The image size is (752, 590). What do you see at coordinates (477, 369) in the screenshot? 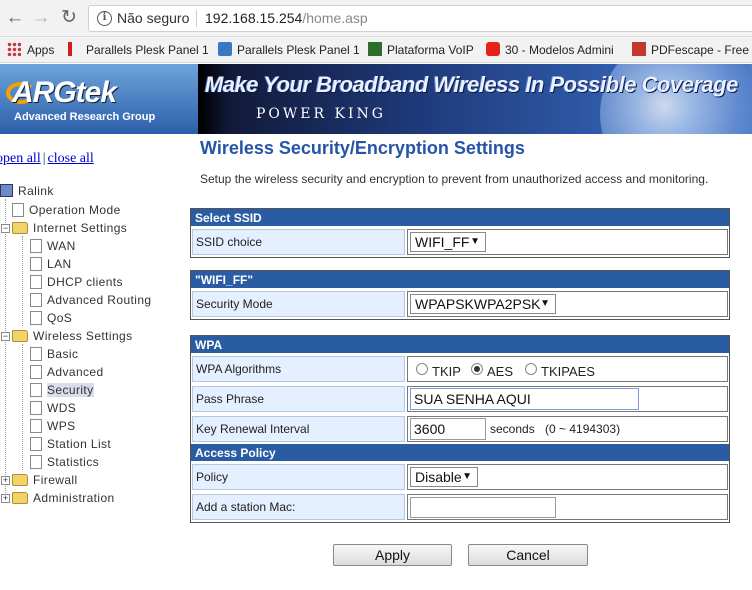
I see `aes-radio` at bounding box center [477, 369].